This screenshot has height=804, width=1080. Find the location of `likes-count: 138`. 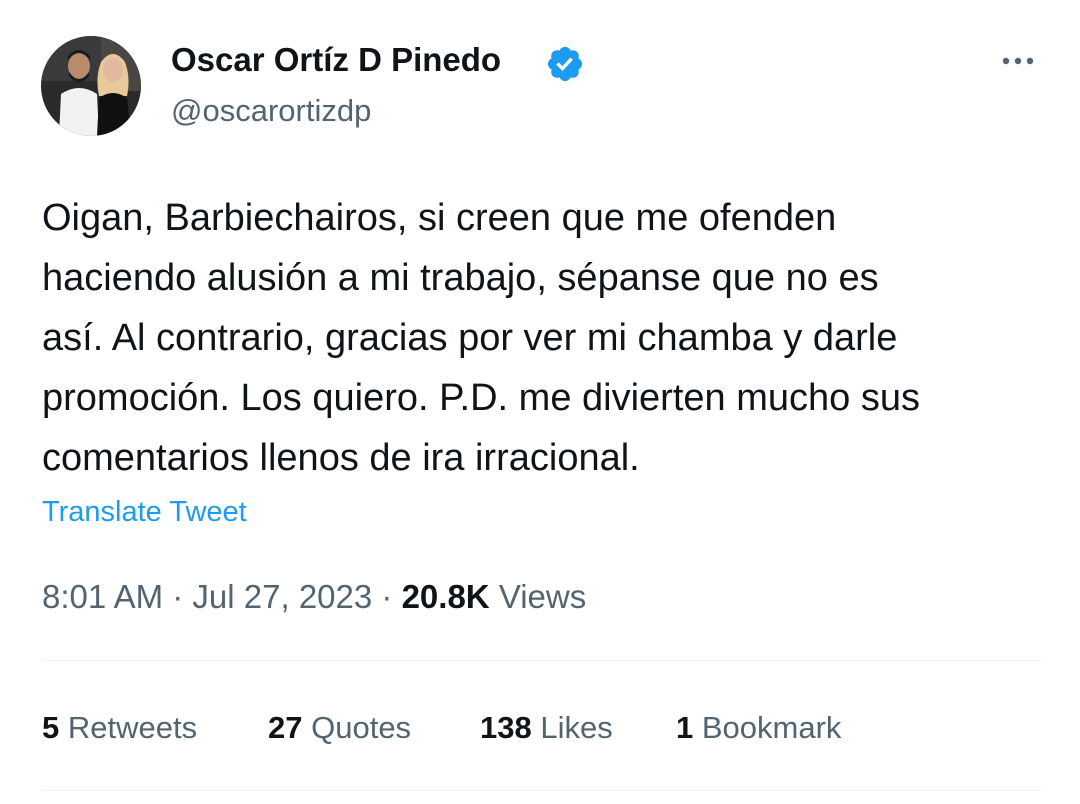

likes-count: 138 is located at coordinates (506, 727).